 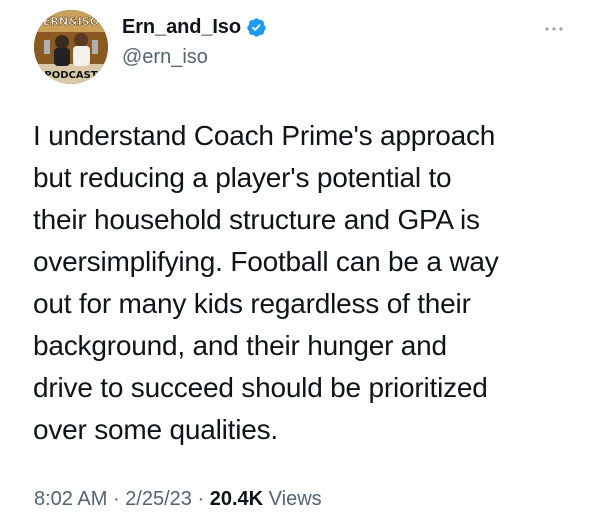 What do you see at coordinates (260, 387) in the screenshot?
I see `tweet-text-line: drive to succeed should be prioritized` at bounding box center [260, 387].